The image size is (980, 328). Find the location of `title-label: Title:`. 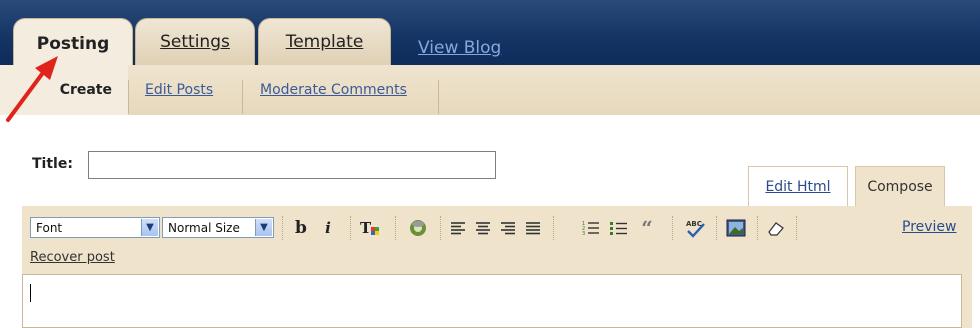

title-label: Title: is located at coordinates (52, 164).